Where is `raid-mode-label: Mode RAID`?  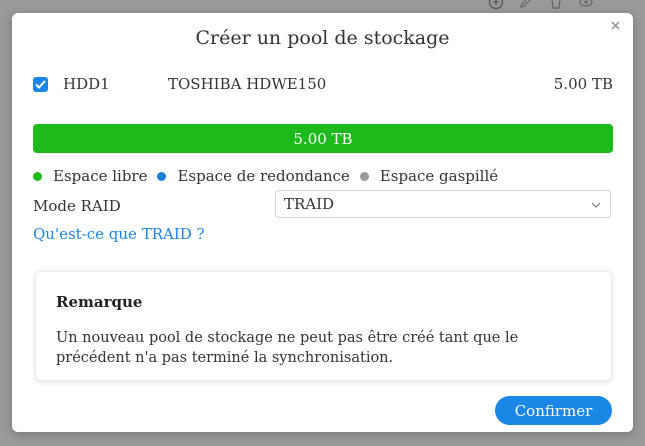 raid-mode-label: Mode RAID is located at coordinates (77, 206).